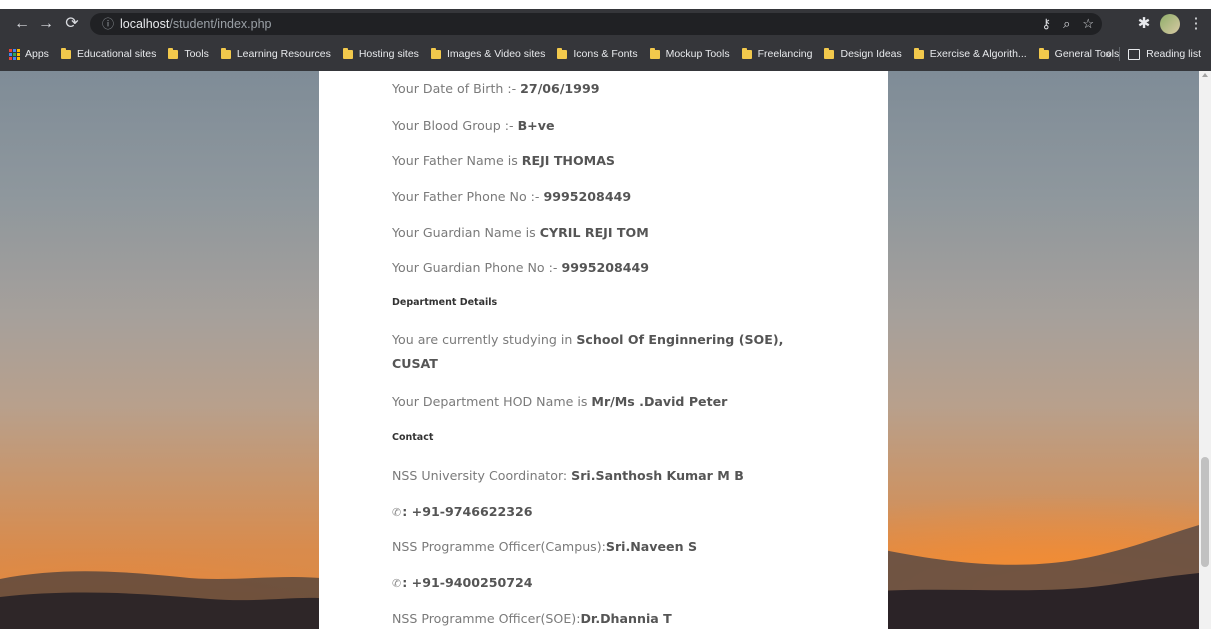 The image size is (1211, 629). Describe the element at coordinates (1047, 24) in the screenshot. I see `key-icon: ⚷` at that location.